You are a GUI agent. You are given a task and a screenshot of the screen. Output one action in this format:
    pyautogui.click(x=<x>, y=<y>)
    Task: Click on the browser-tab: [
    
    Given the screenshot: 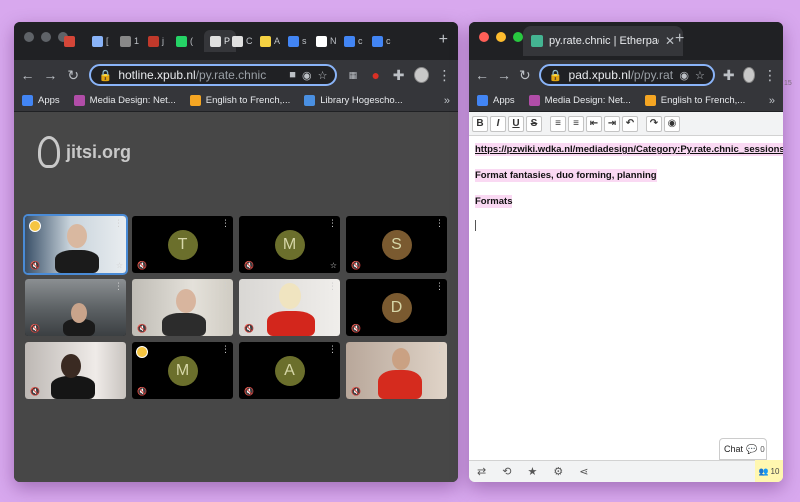 What is the action you would take?
    pyautogui.click(x=100, y=41)
    